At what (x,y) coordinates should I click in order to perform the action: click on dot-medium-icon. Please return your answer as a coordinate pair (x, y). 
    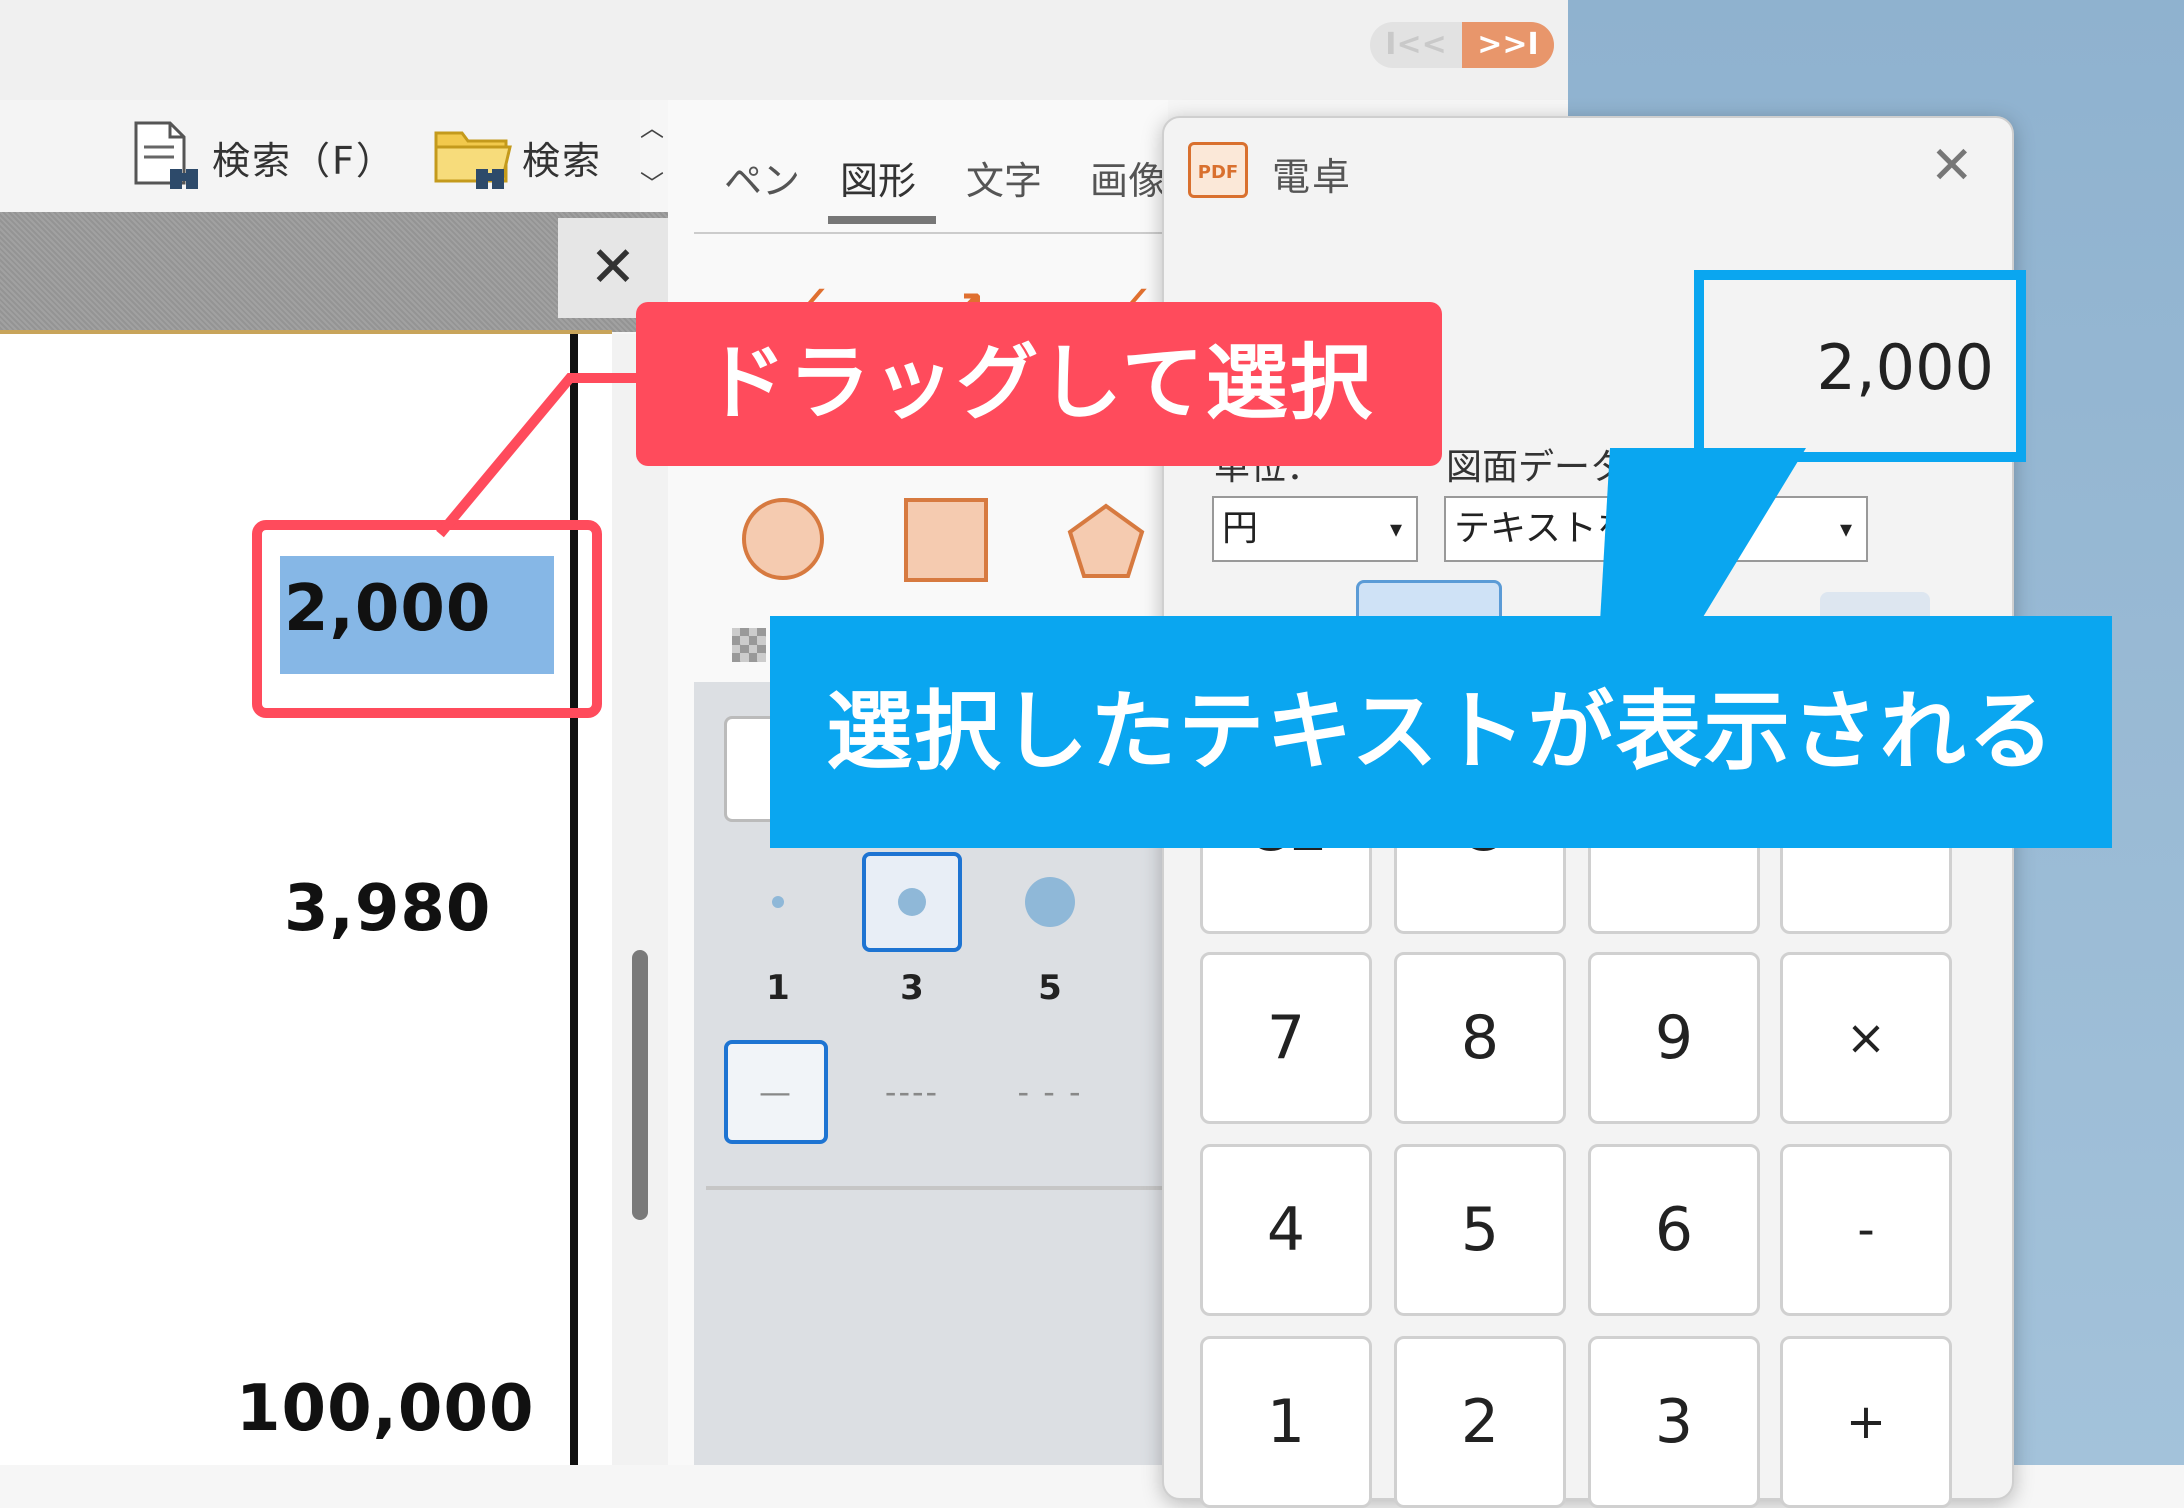
    Looking at the image, I should click on (912, 902).